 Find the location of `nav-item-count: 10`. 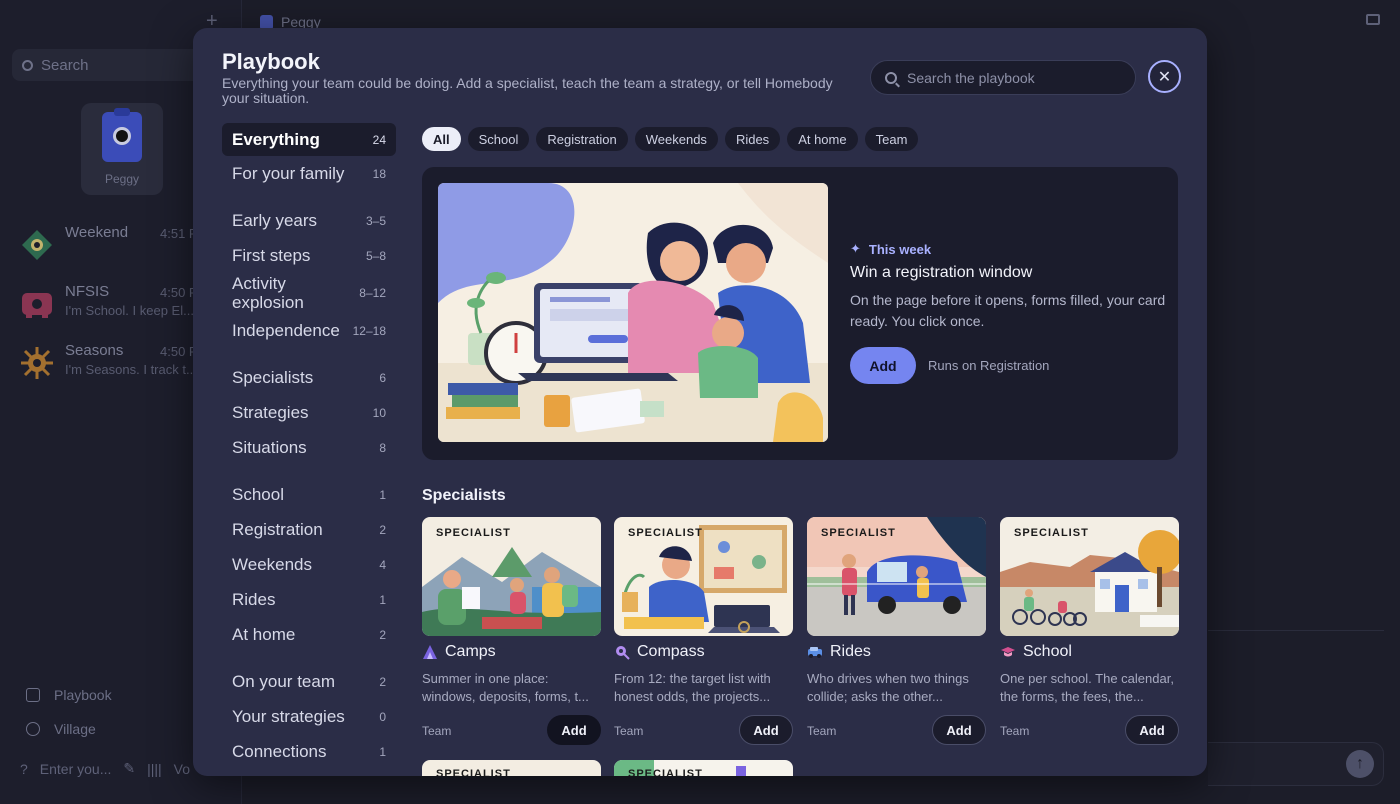

nav-item-count: 10 is located at coordinates (379, 412).